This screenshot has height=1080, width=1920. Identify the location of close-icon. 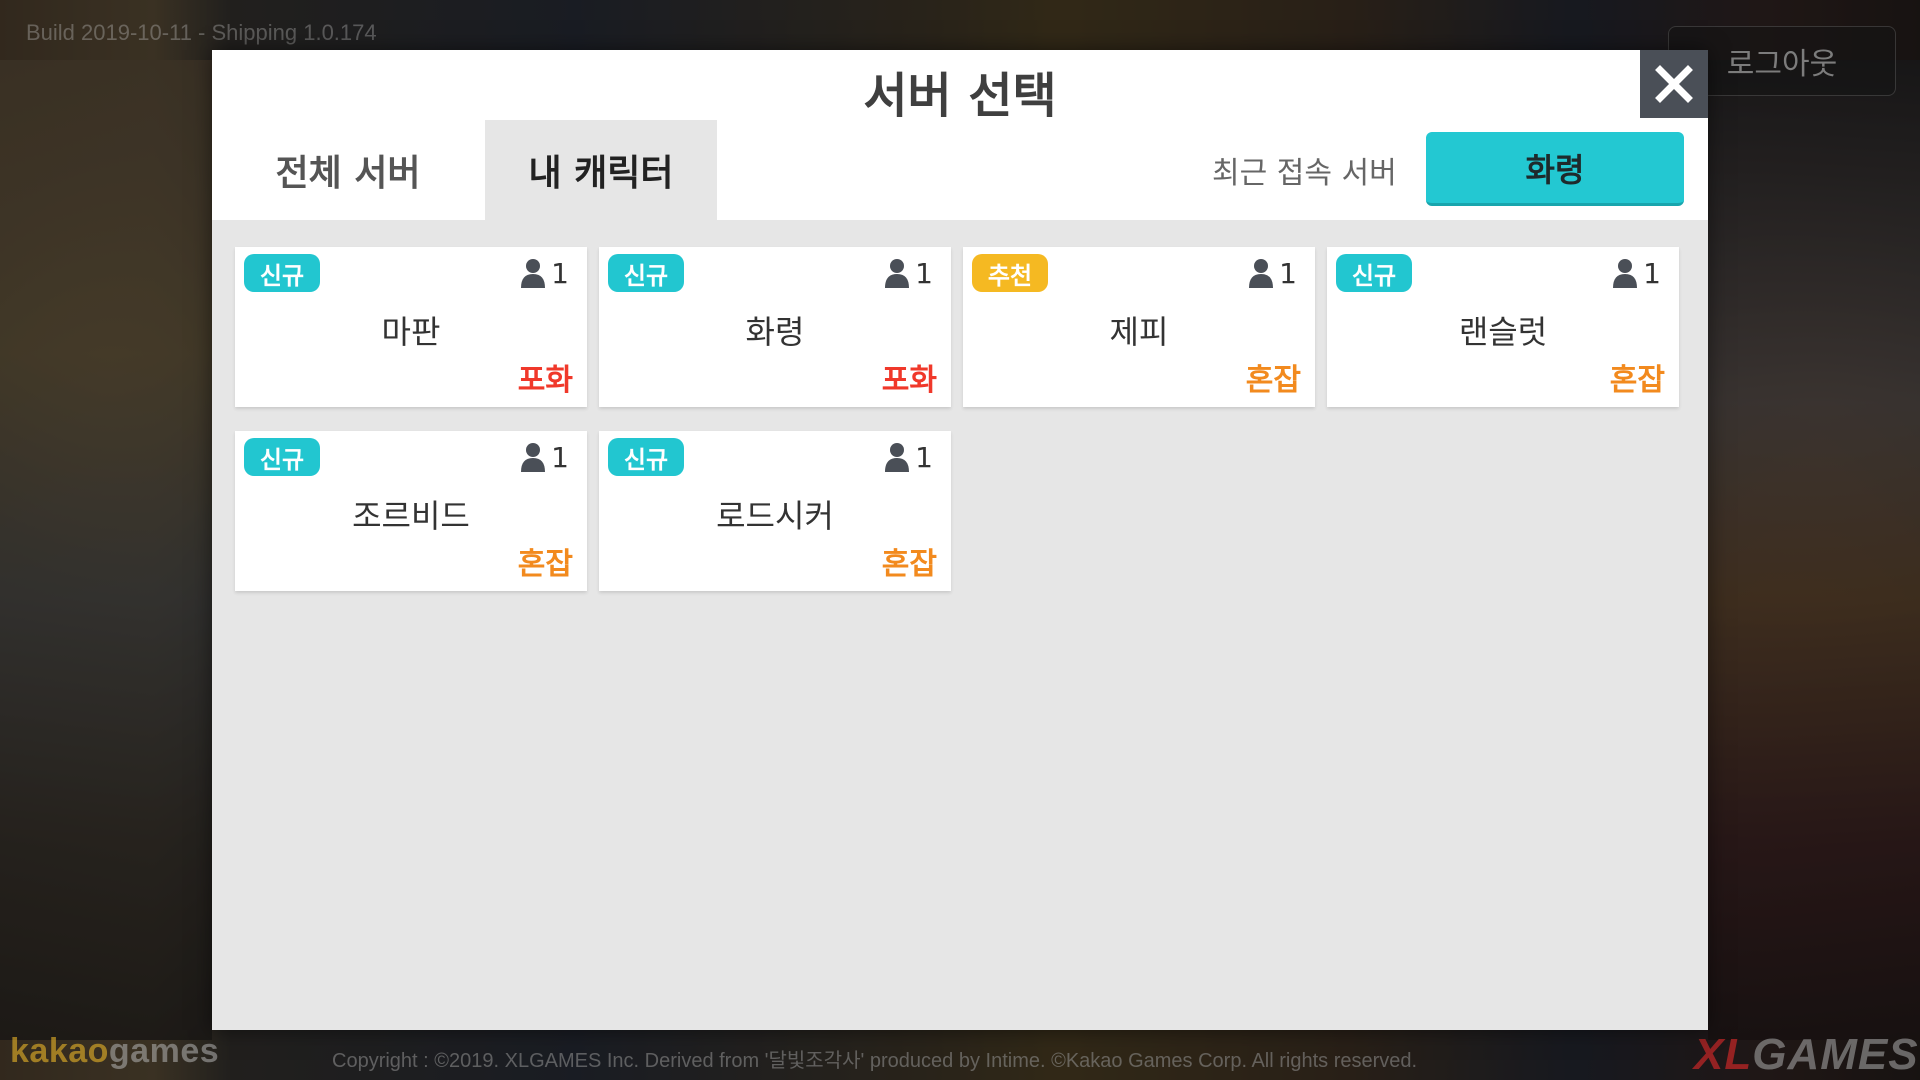
(1674, 84).